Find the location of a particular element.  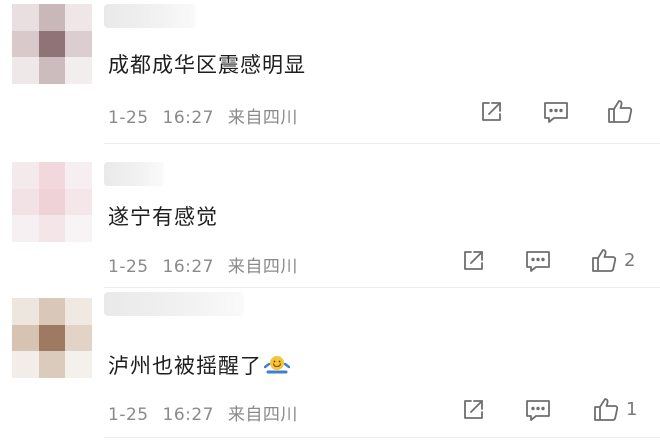

shrug-emoji-icon is located at coordinates (277, 367).